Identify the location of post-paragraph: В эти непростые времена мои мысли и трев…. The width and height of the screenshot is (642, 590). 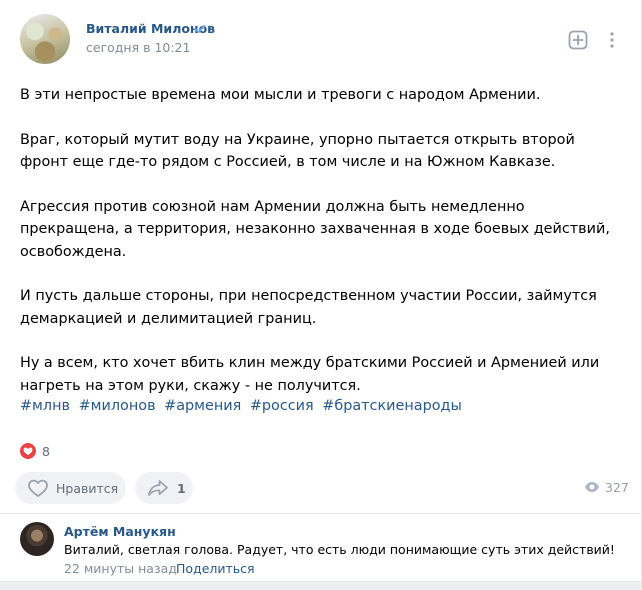
(280, 95).